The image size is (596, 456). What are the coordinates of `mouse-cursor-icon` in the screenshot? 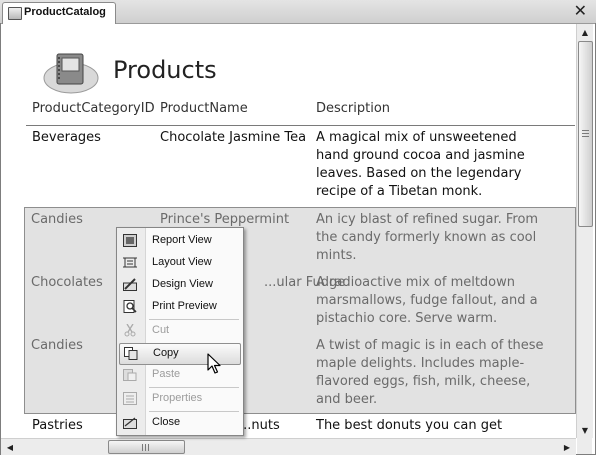 It's located at (214, 363).